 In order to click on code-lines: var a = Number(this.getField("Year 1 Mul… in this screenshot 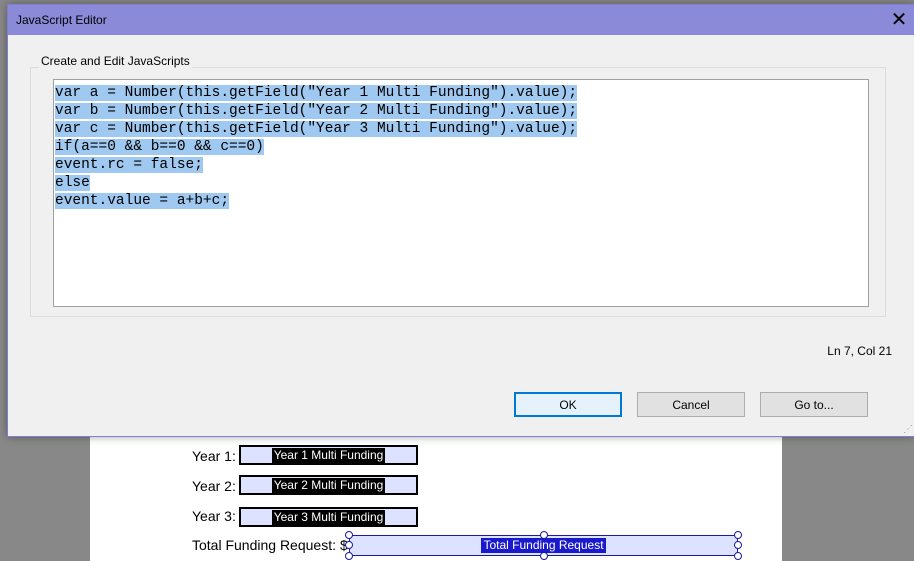, I will do `click(316, 147)`.